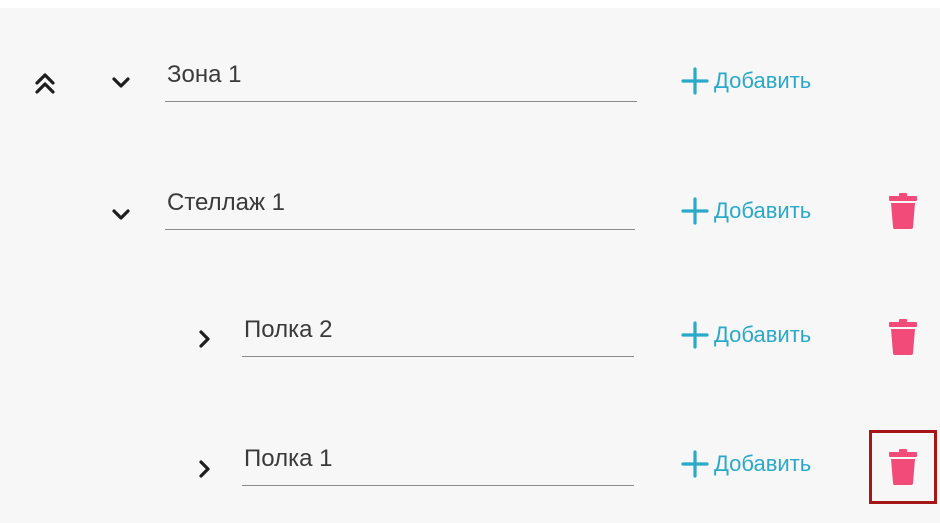 Image resolution: width=940 pixels, height=523 pixels. I want to click on shelf-1-add-button: Добавить, so click(745, 464).